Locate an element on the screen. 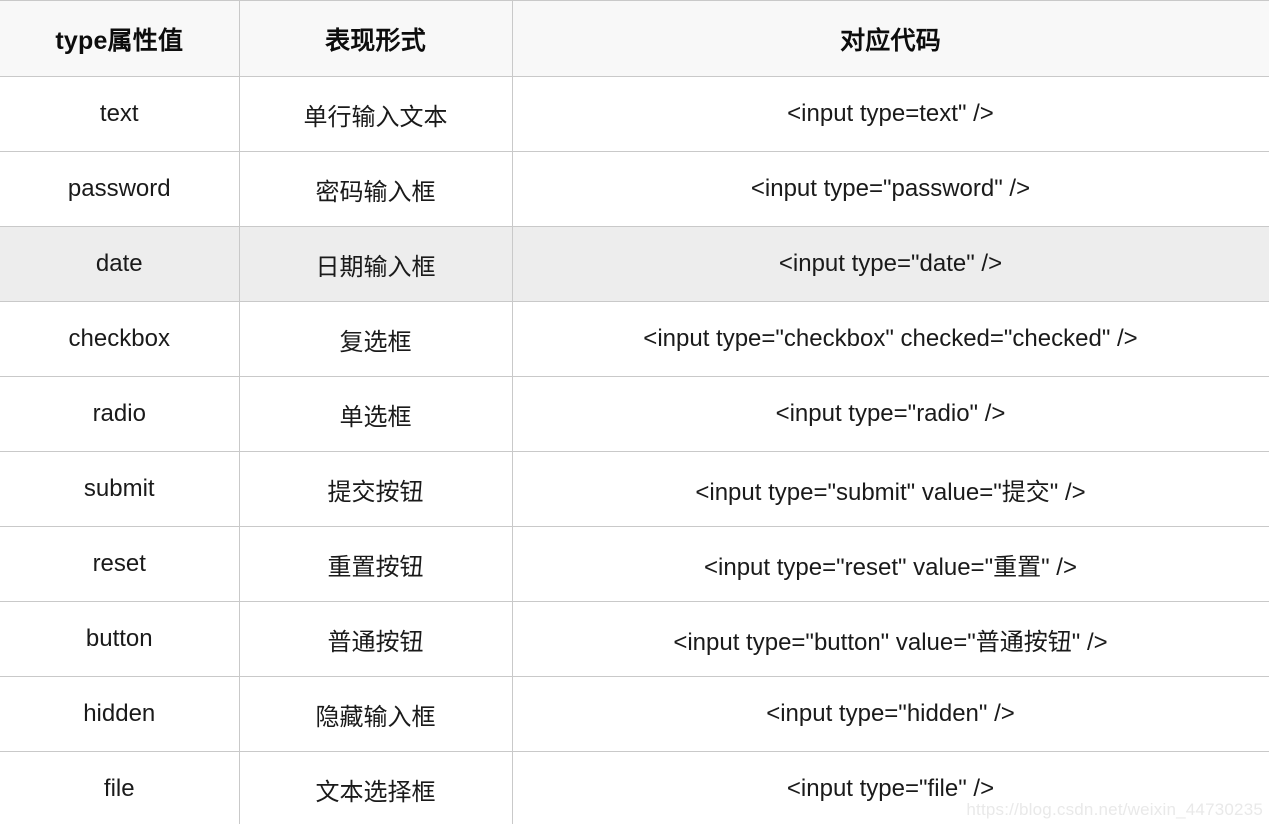 This screenshot has height=824, width=1275. table-row: date 日期输入框 <input type="date" /> is located at coordinates (634, 264).